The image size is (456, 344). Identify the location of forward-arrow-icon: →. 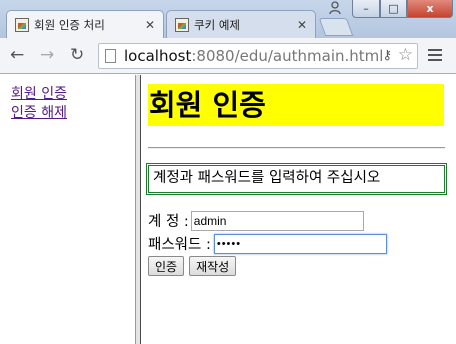
(47, 55).